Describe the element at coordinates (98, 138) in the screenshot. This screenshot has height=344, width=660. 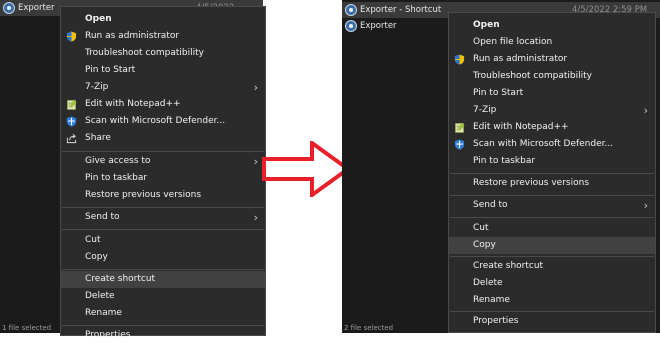
I see `menu-label: Share` at that location.